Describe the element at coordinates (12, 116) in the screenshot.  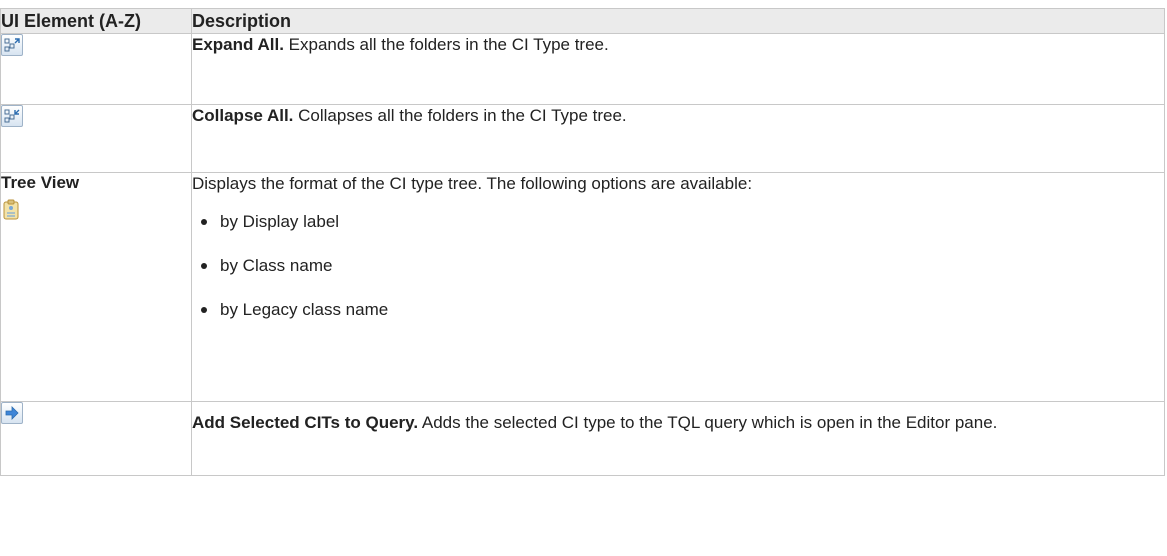
I see `collapse-all-icon` at that location.